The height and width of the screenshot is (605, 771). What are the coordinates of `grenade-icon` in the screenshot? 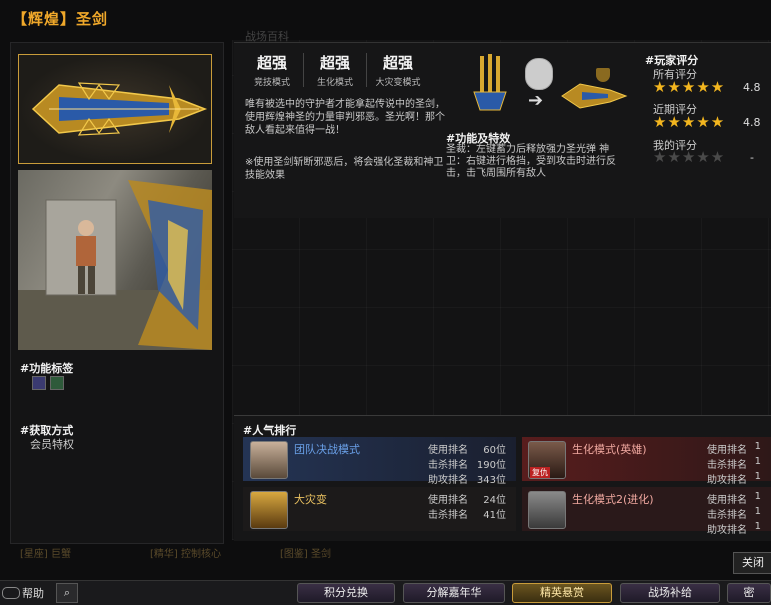 It's located at (57, 383).